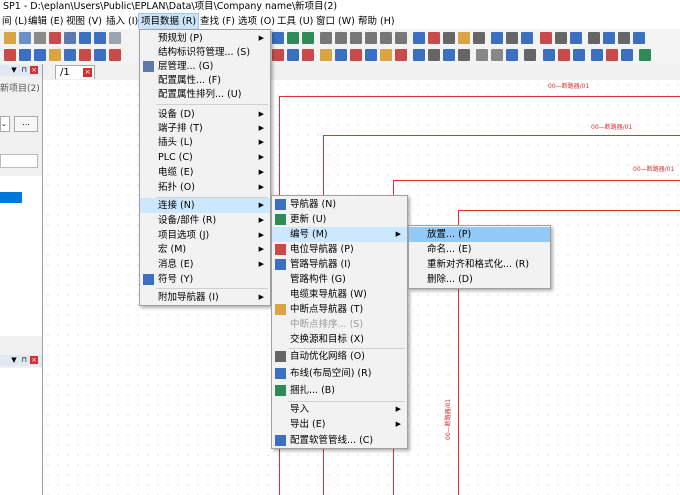 Image resolution: width=680 pixels, height=495 pixels. Describe the element at coordinates (479, 264) in the screenshot. I see `menu-item-realign-format: 重新对齐和格式化... (R)` at that location.